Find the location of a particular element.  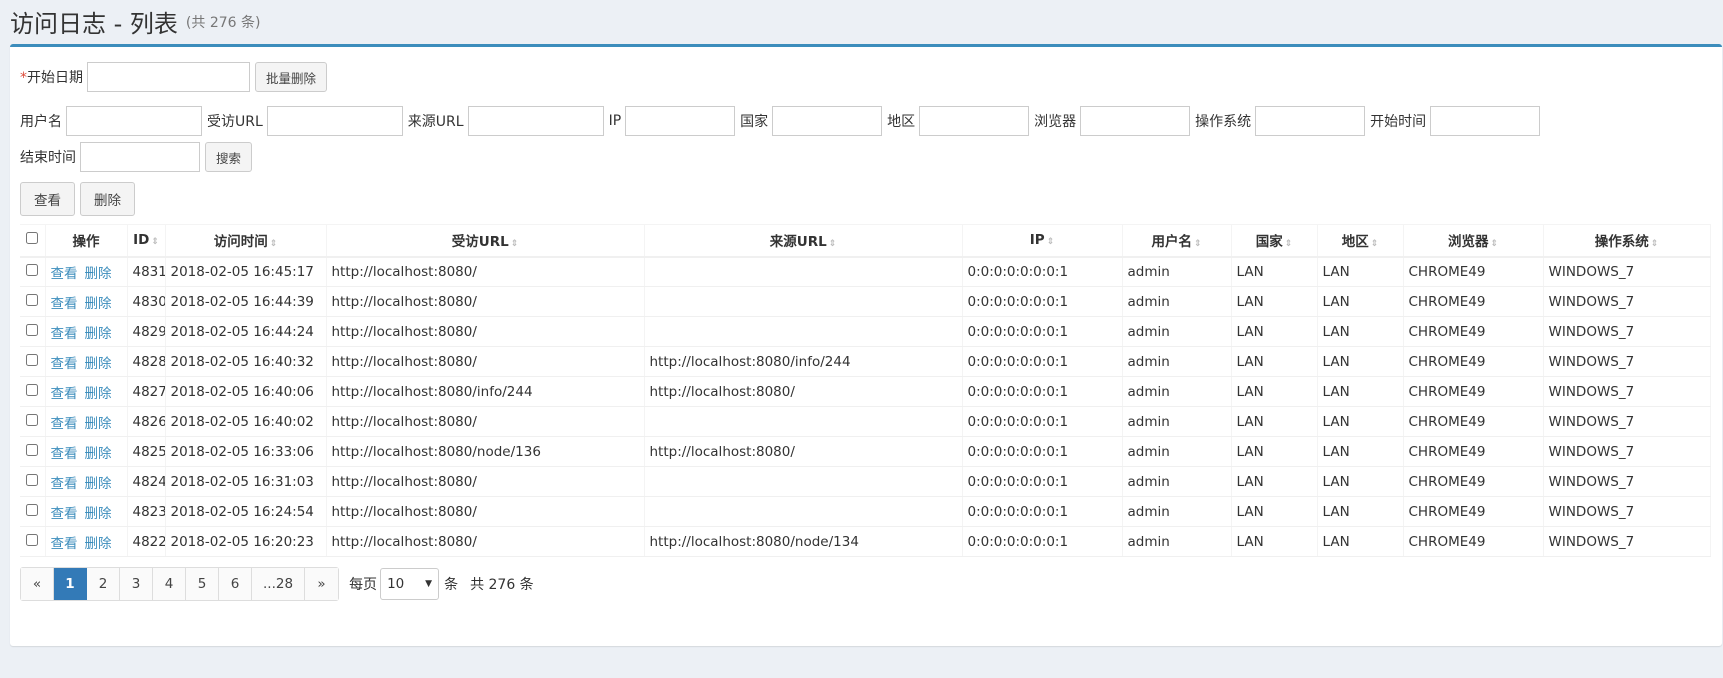

column-header-label: 国家 is located at coordinates (1269, 242).